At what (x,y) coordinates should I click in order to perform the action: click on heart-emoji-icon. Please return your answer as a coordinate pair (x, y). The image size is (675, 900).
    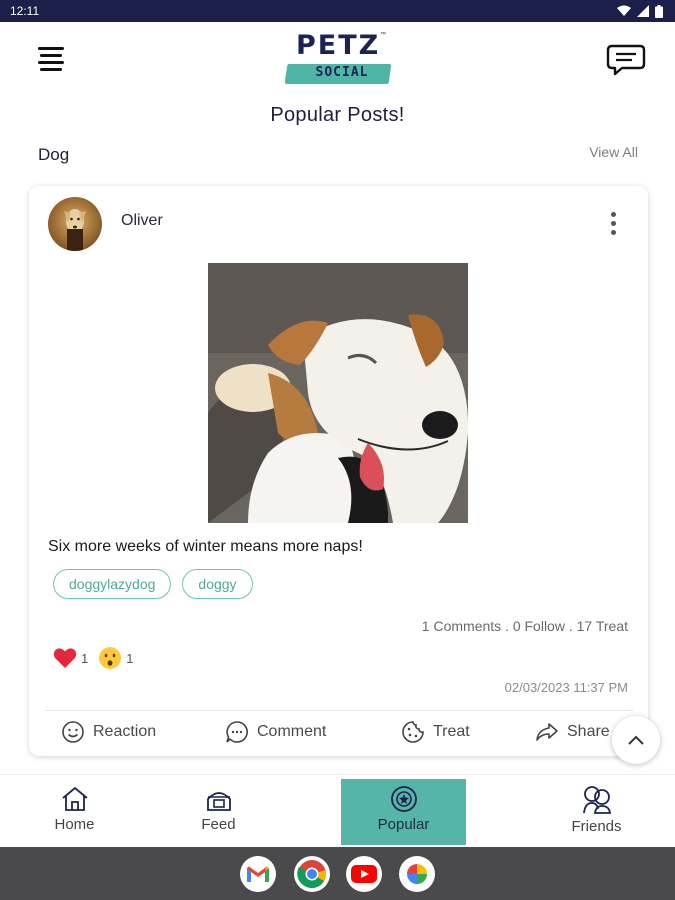
    Looking at the image, I should click on (65, 658).